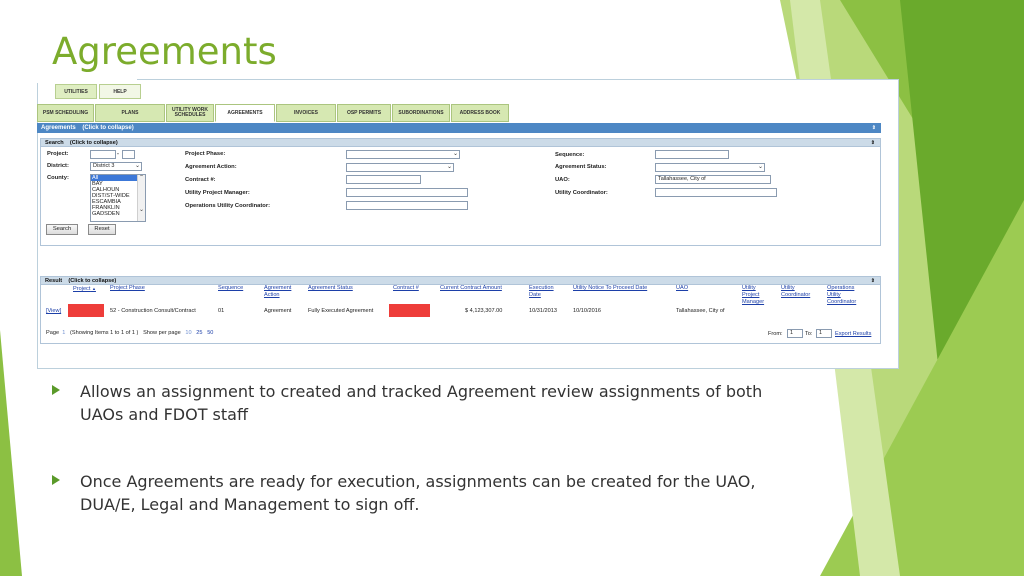 Image resolution: width=1024 pixels, height=576 pixels. I want to click on result-collapse: (Click to collapse), so click(92, 281).